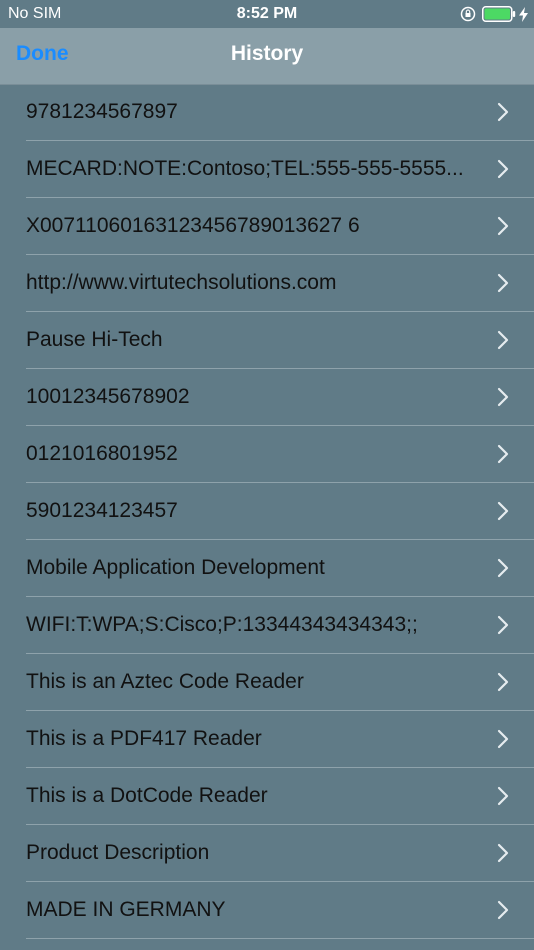 This screenshot has height=950, width=534. What do you see at coordinates (102, 453) in the screenshot?
I see `history-item-label: 0121016801952` at bounding box center [102, 453].